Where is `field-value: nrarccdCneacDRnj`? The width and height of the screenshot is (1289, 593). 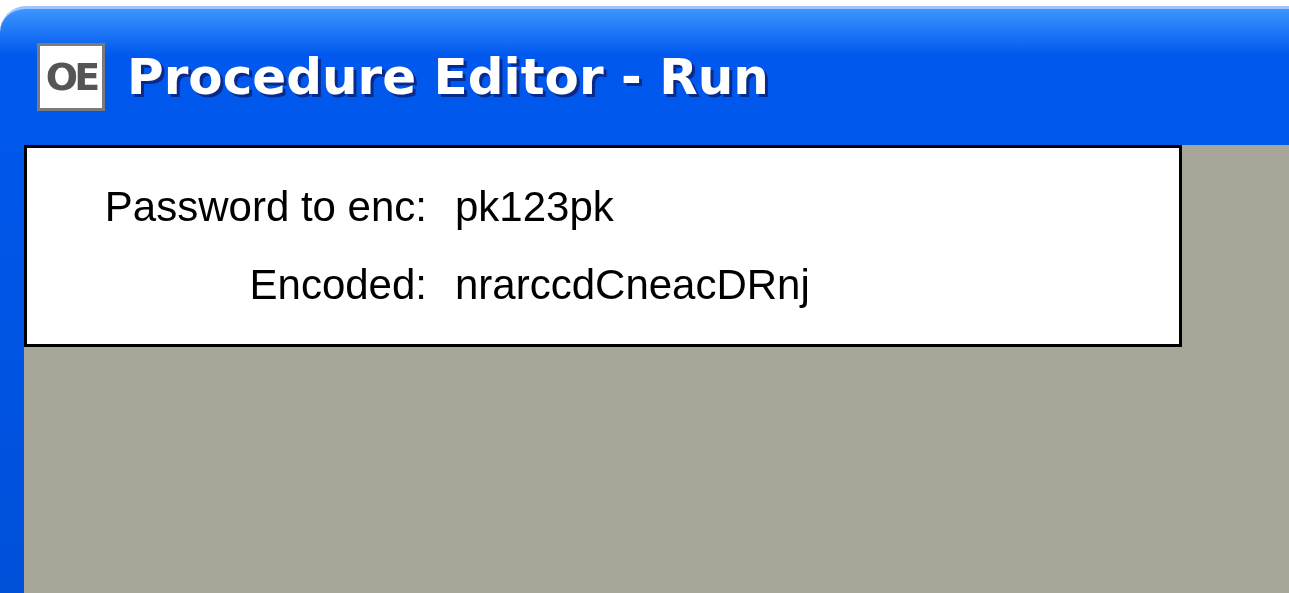
field-value: nrarccdCneacDRnj is located at coordinates (633, 285).